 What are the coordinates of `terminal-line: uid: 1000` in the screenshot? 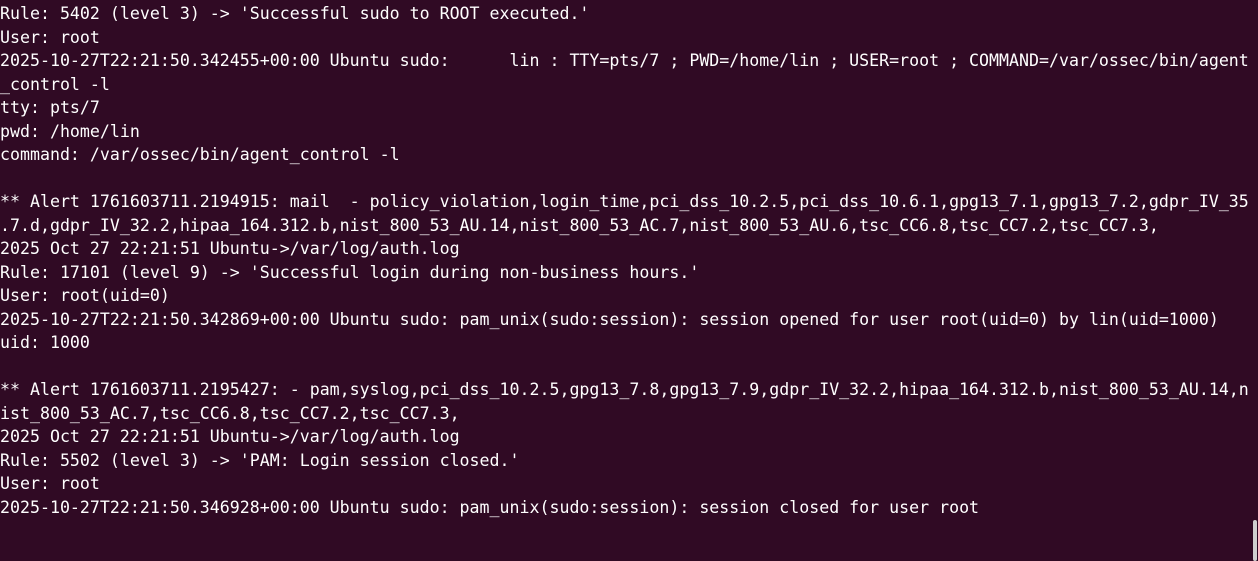 It's located at (45, 342).